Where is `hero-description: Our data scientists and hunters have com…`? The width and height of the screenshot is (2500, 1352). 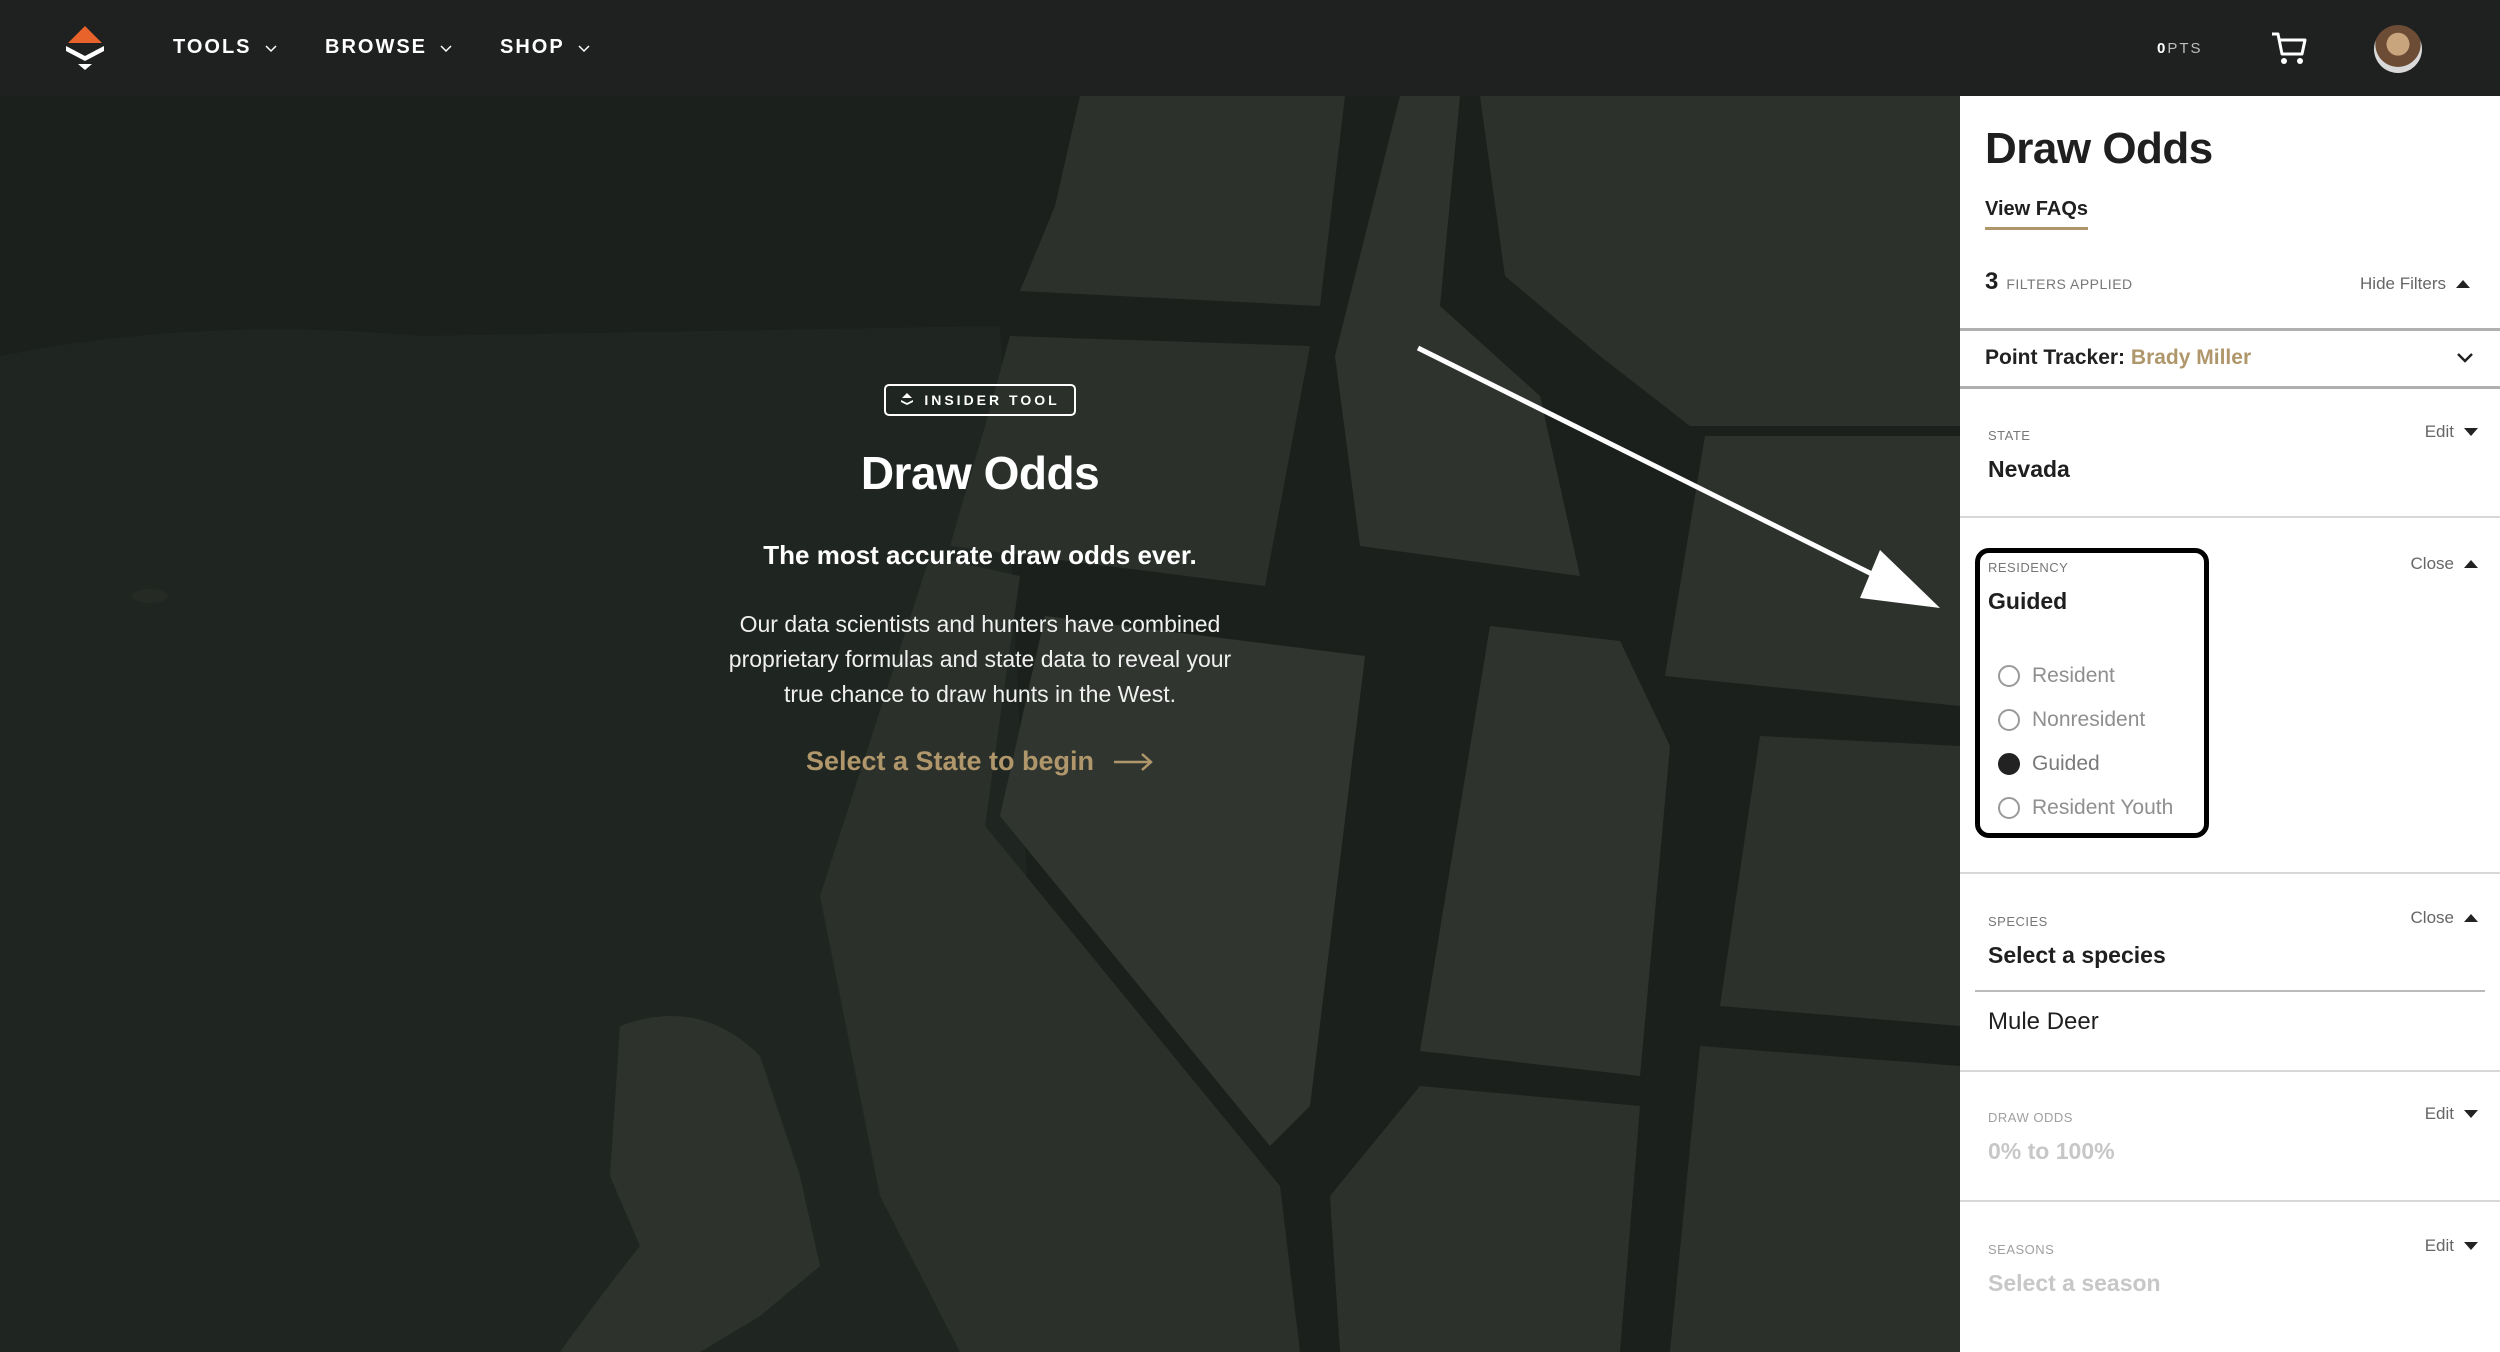 hero-description: Our data scientists and hunters have com… is located at coordinates (980, 659).